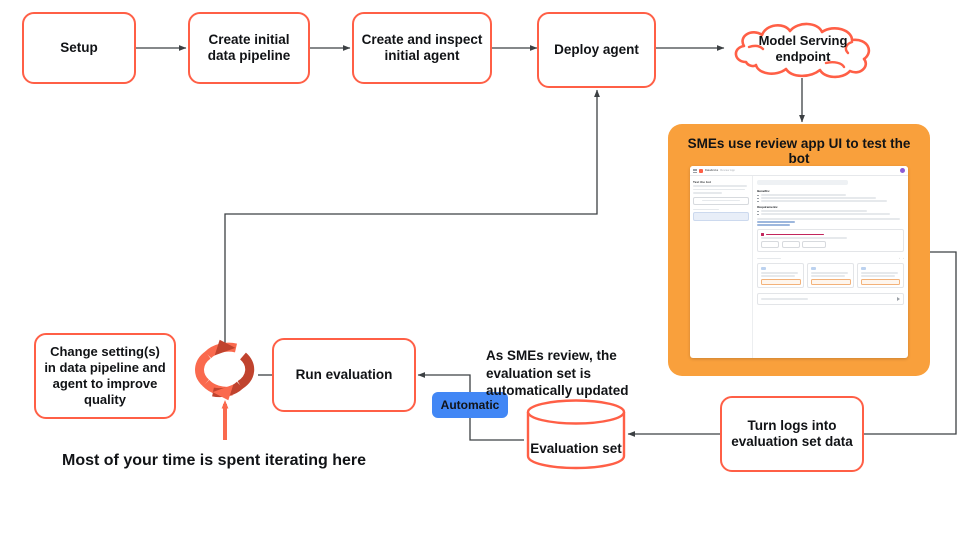 The height and width of the screenshot is (540, 960). What do you see at coordinates (762, 234) in the screenshot?
I see `awaiting-feedback-icon` at bounding box center [762, 234].